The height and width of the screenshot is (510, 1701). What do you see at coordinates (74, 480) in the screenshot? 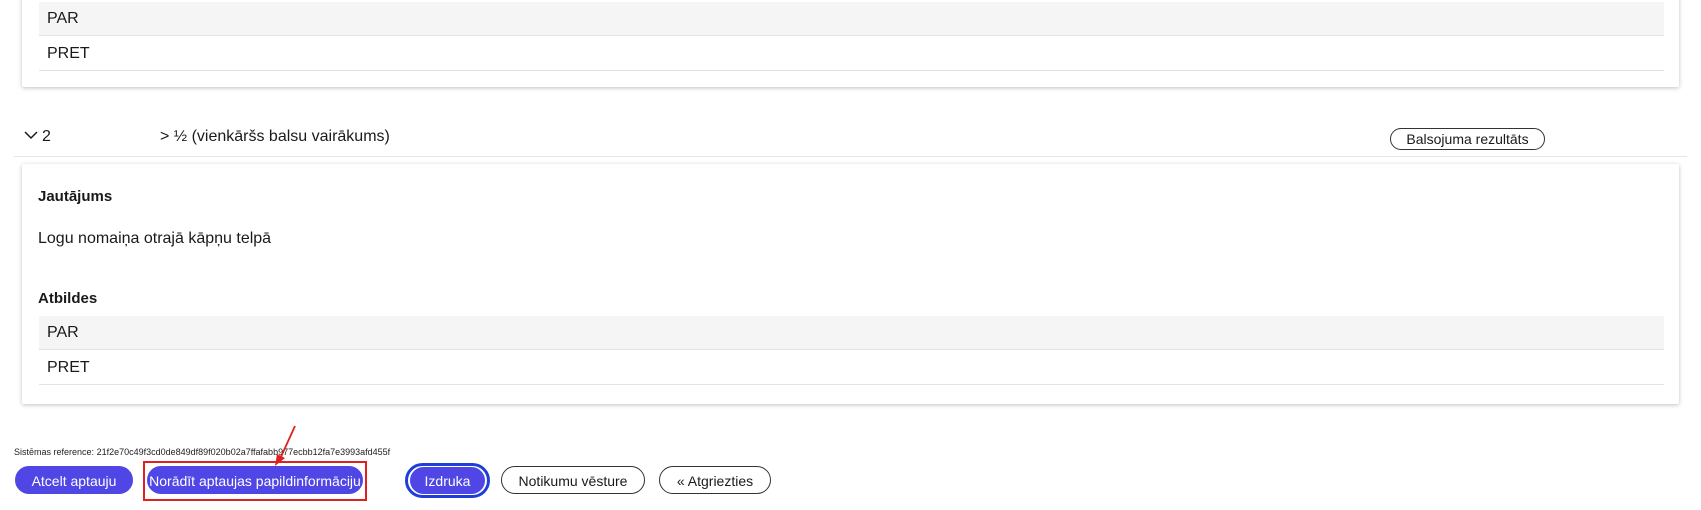
I see `cancel-survey-button: Atcelt aptauju` at bounding box center [74, 480].